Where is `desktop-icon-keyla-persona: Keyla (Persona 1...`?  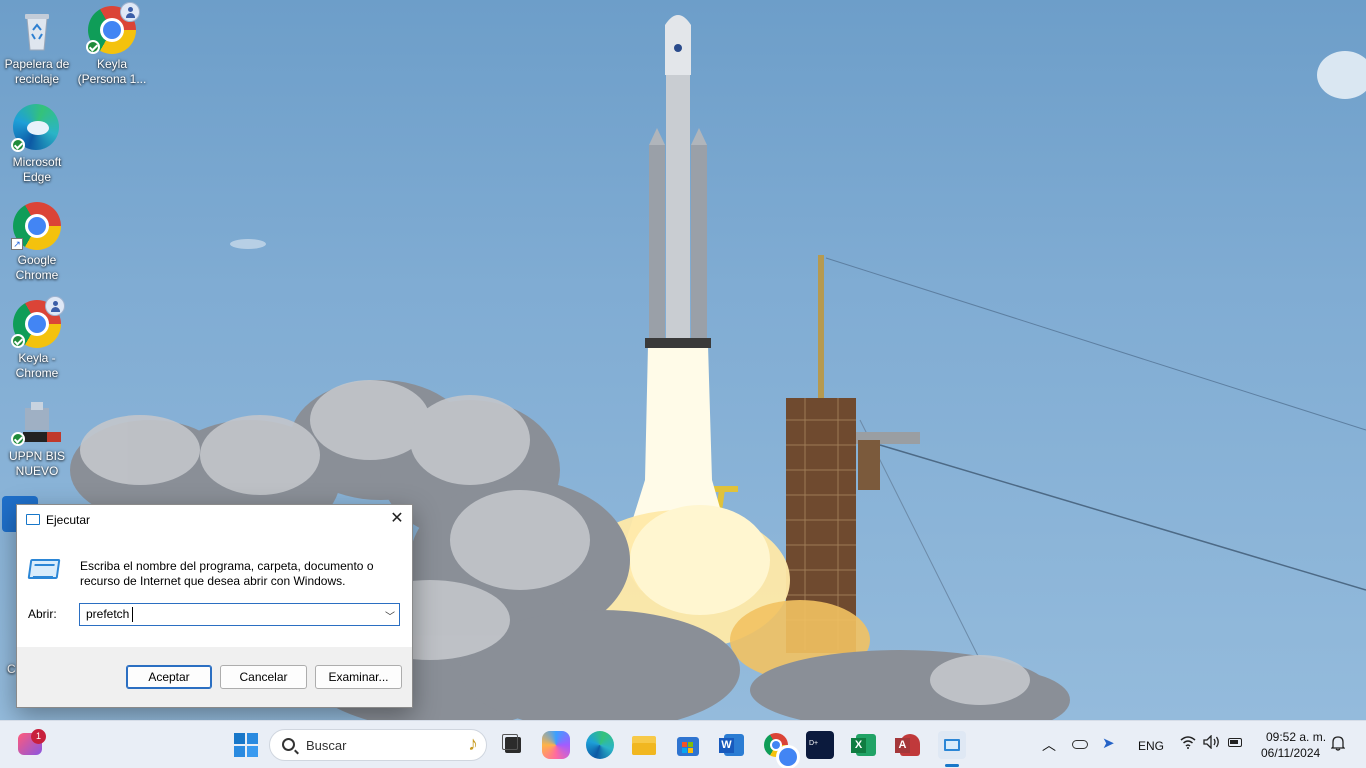
desktop-icon-keyla-persona: Keyla (Persona 1... is located at coordinates (112, 44).